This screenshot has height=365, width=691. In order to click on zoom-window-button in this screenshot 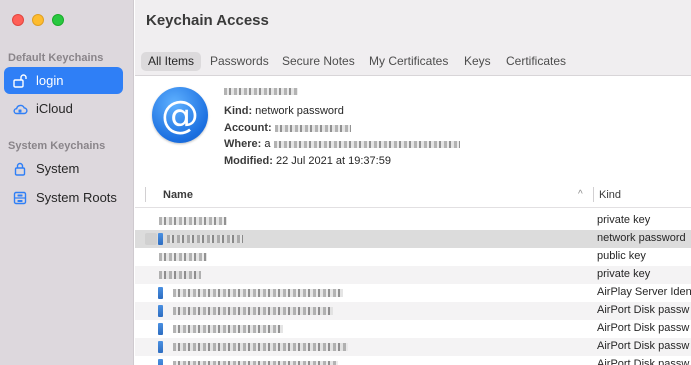, I will do `click(58, 20)`.